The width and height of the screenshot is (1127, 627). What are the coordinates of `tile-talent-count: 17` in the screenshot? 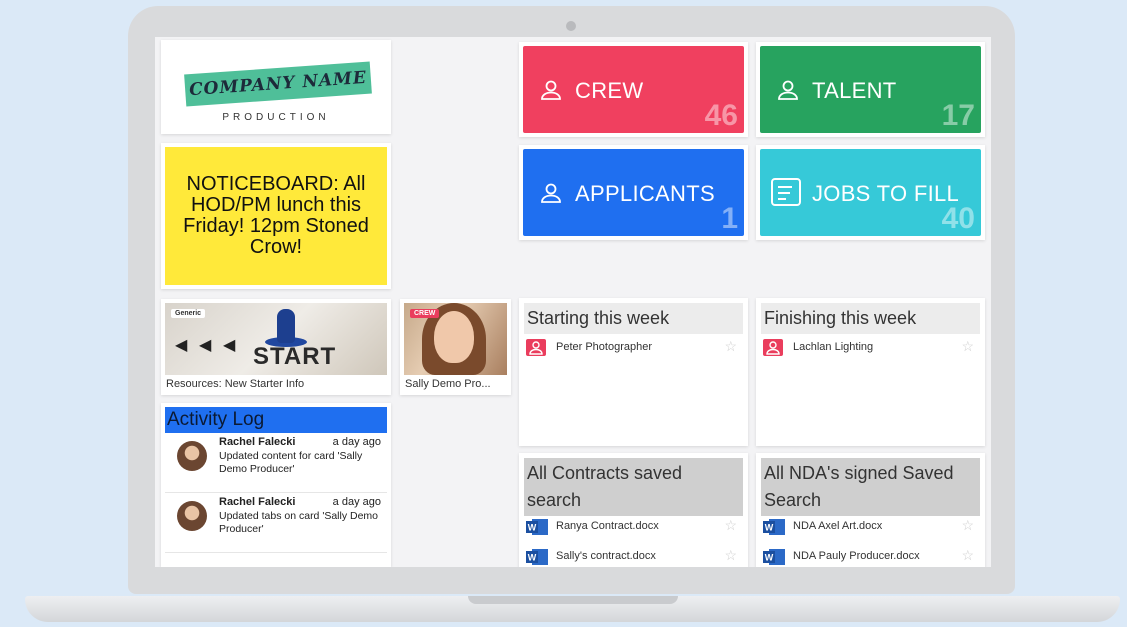 It's located at (958, 115).